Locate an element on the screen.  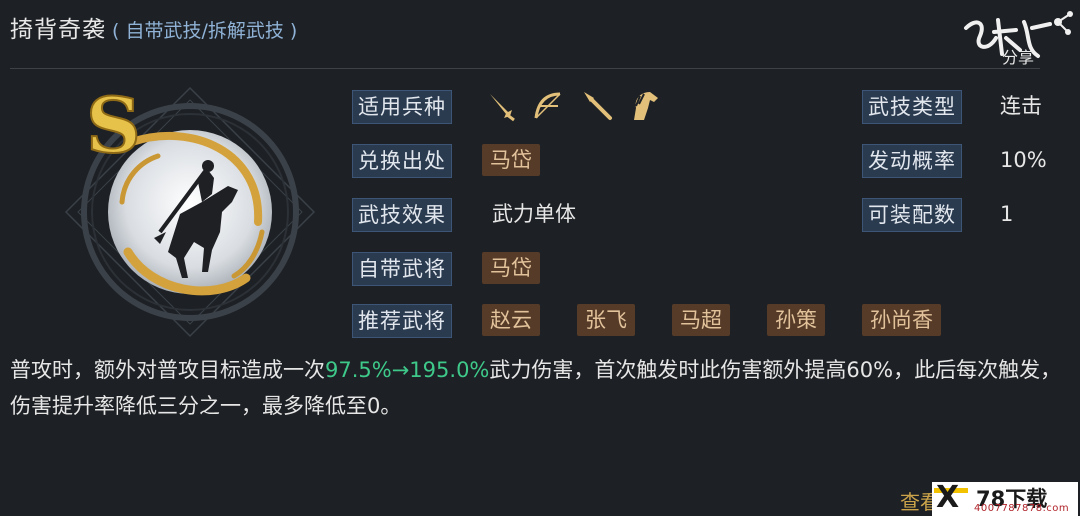
bow-icon is located at coordinates (548, 106).